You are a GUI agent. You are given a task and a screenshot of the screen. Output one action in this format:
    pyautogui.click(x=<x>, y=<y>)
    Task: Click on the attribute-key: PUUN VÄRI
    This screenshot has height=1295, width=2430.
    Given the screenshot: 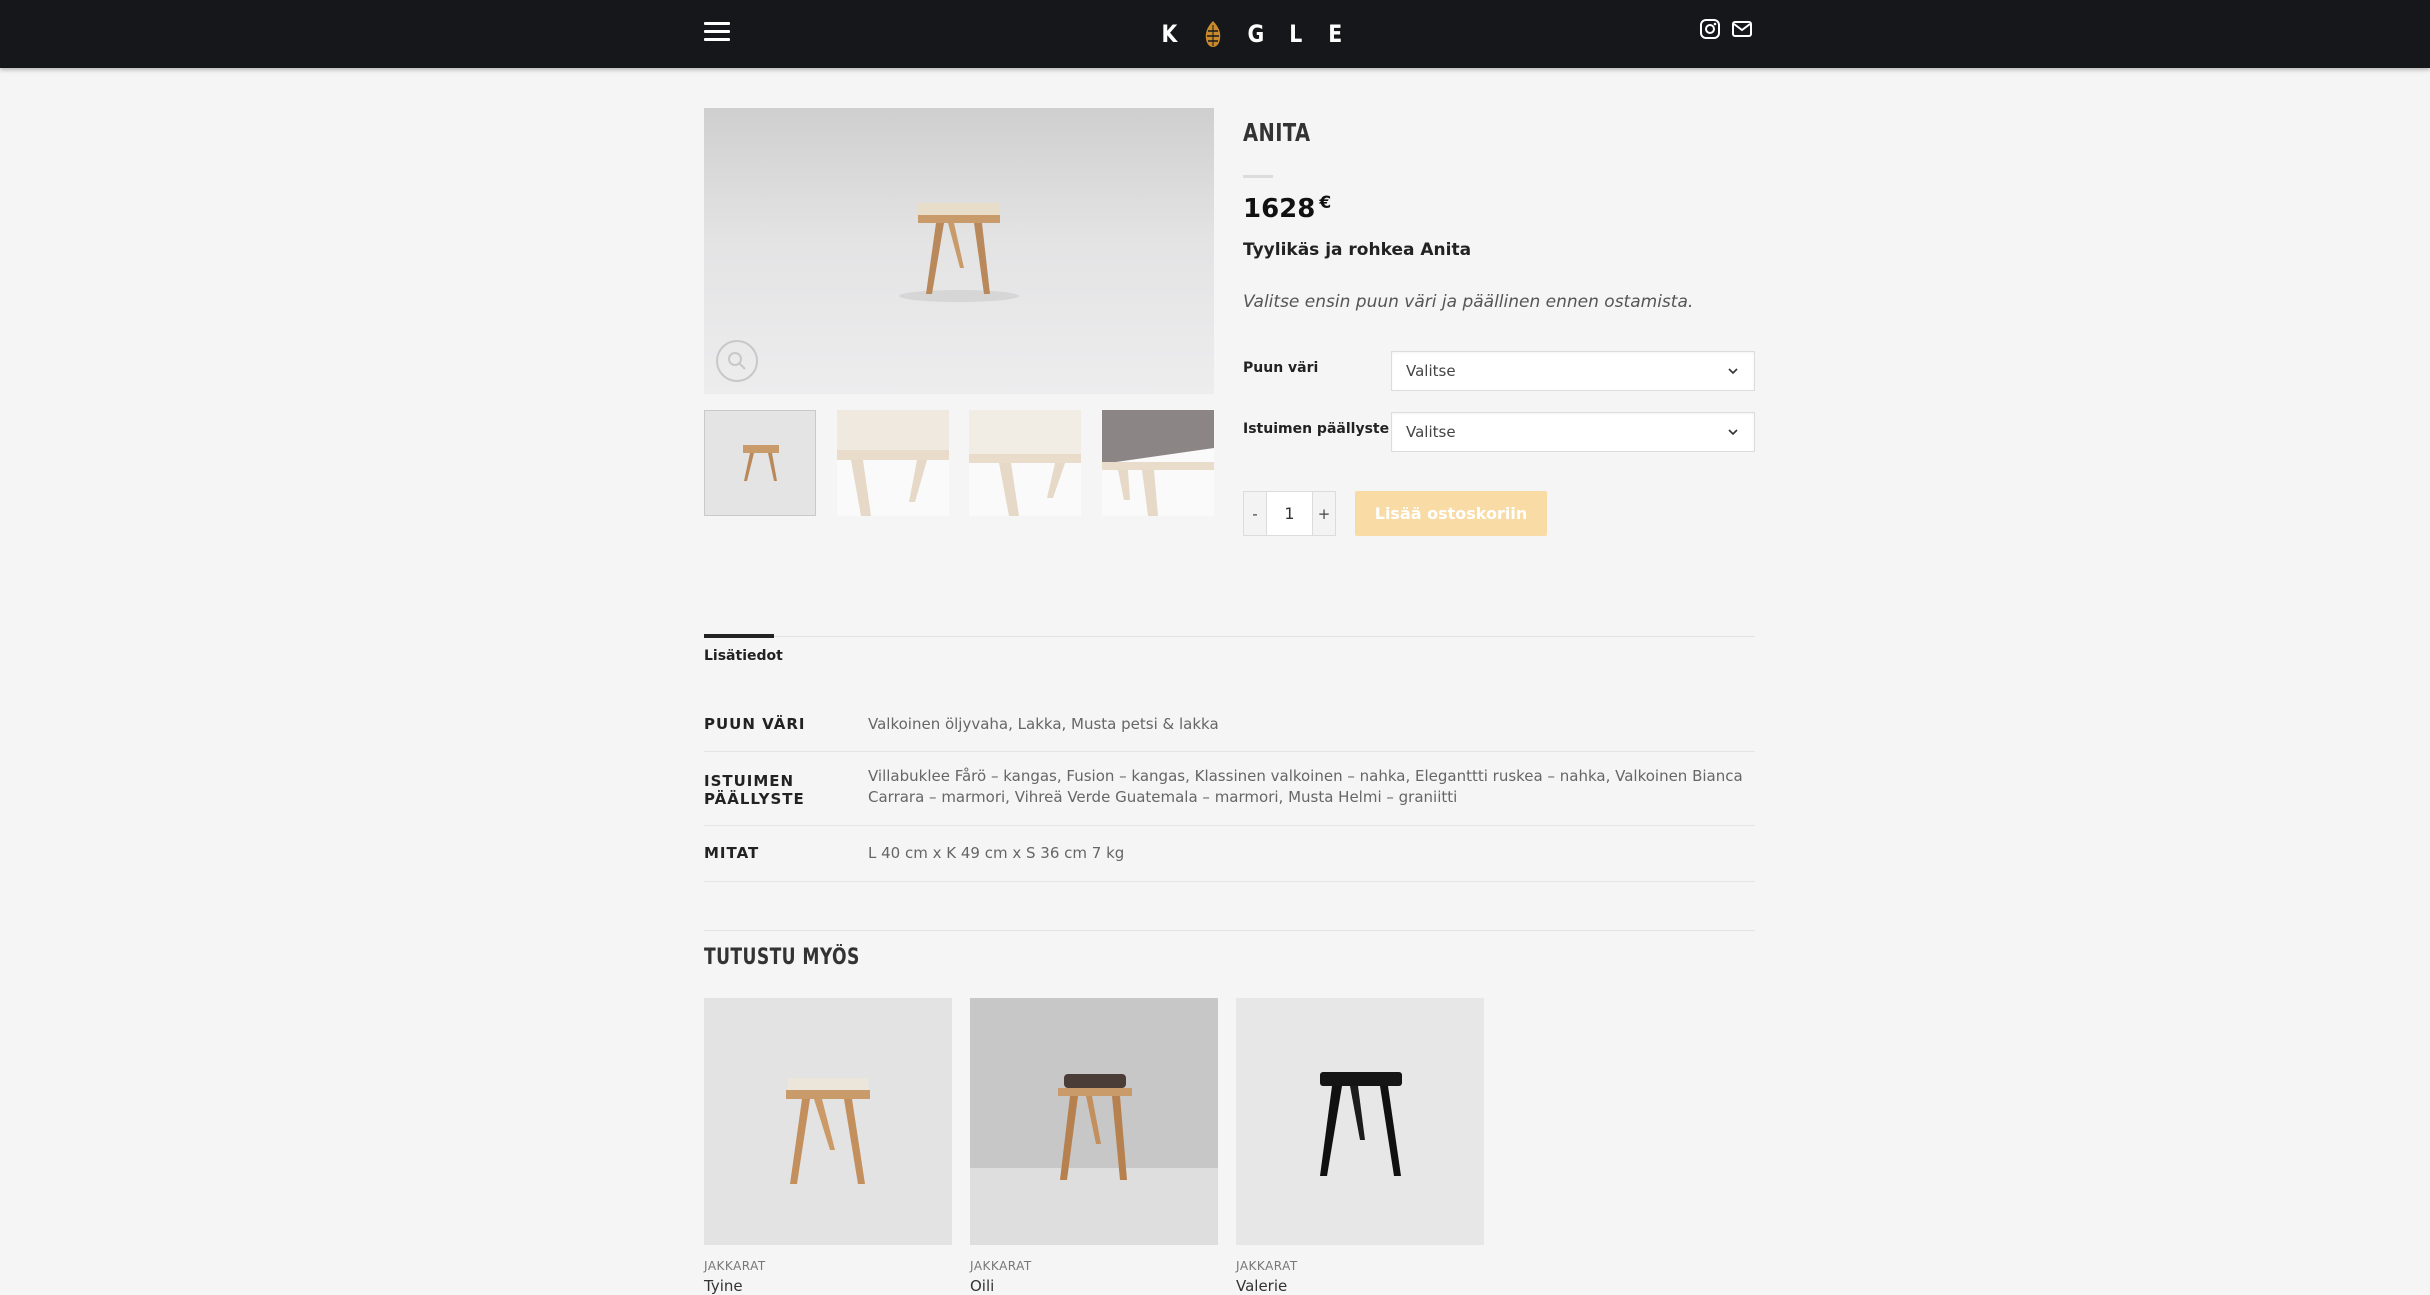 What is the action you would take?
    pyautogui.click(x=755, y=724)
    